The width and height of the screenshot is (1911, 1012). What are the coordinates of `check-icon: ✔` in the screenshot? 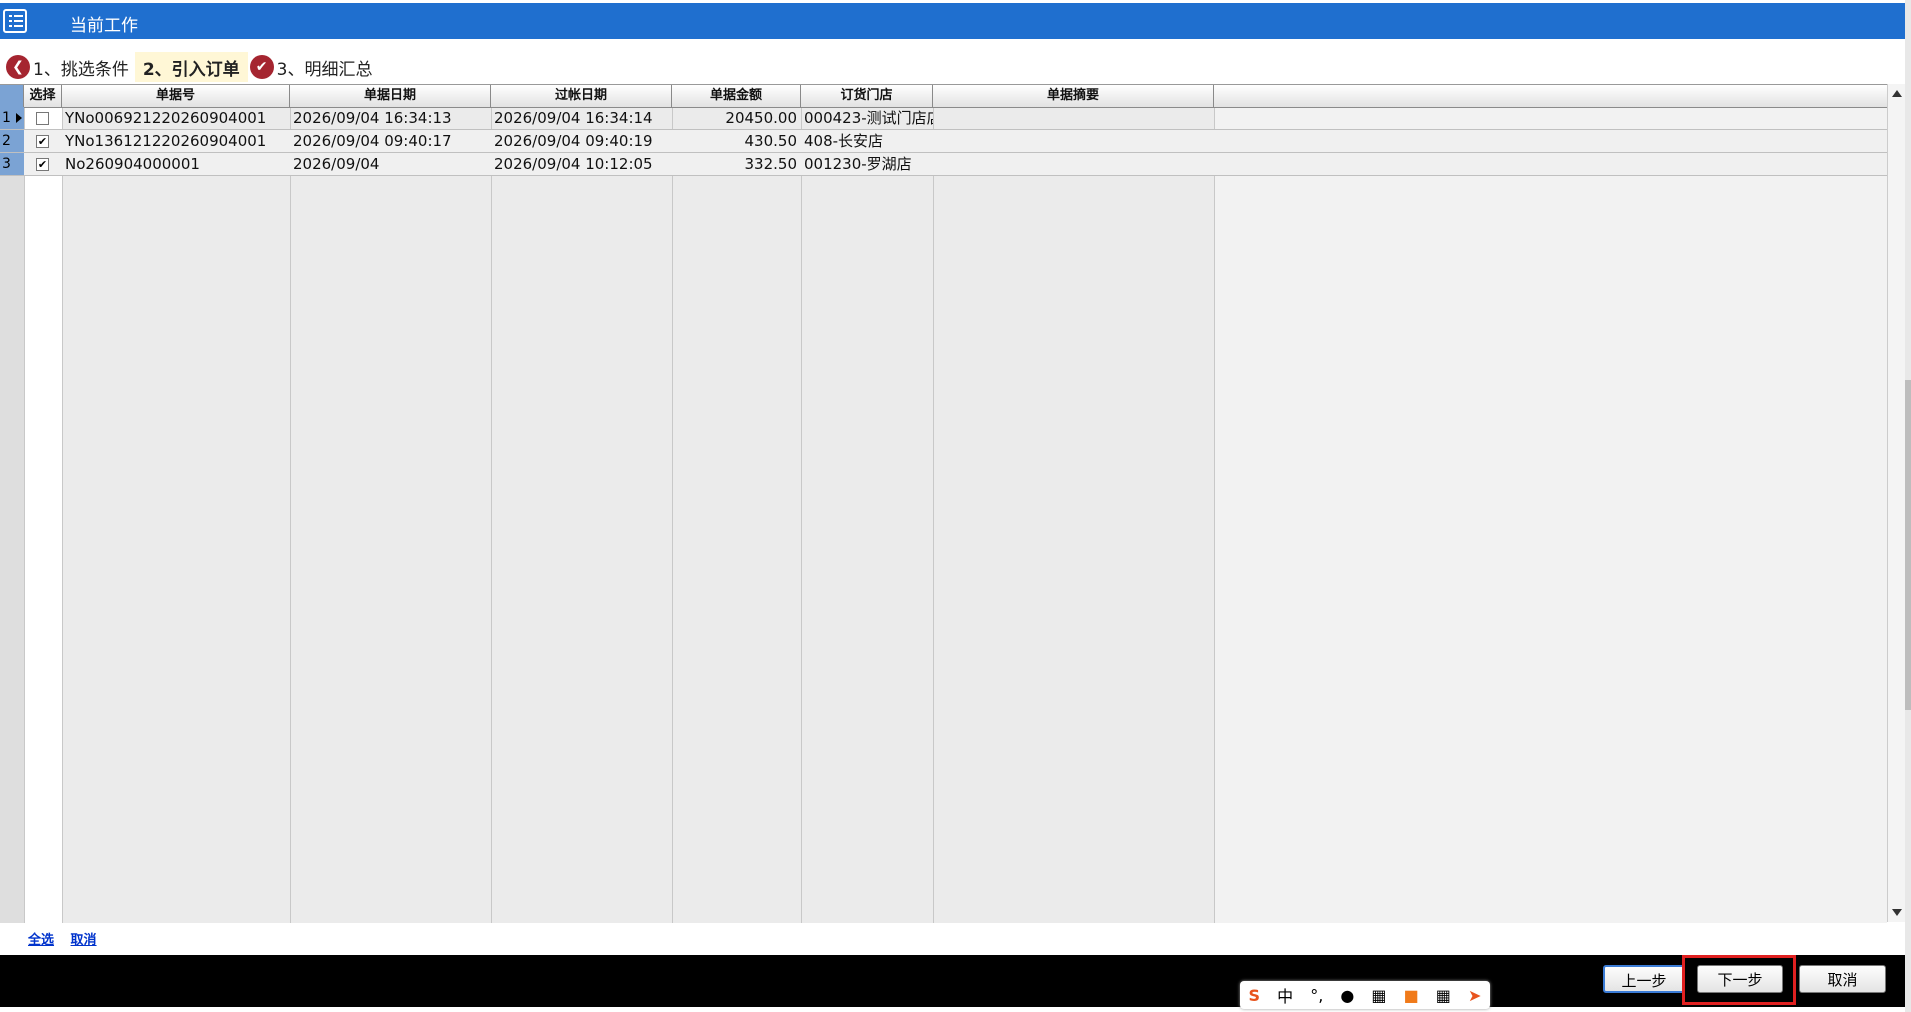 It's located at (261, 67).